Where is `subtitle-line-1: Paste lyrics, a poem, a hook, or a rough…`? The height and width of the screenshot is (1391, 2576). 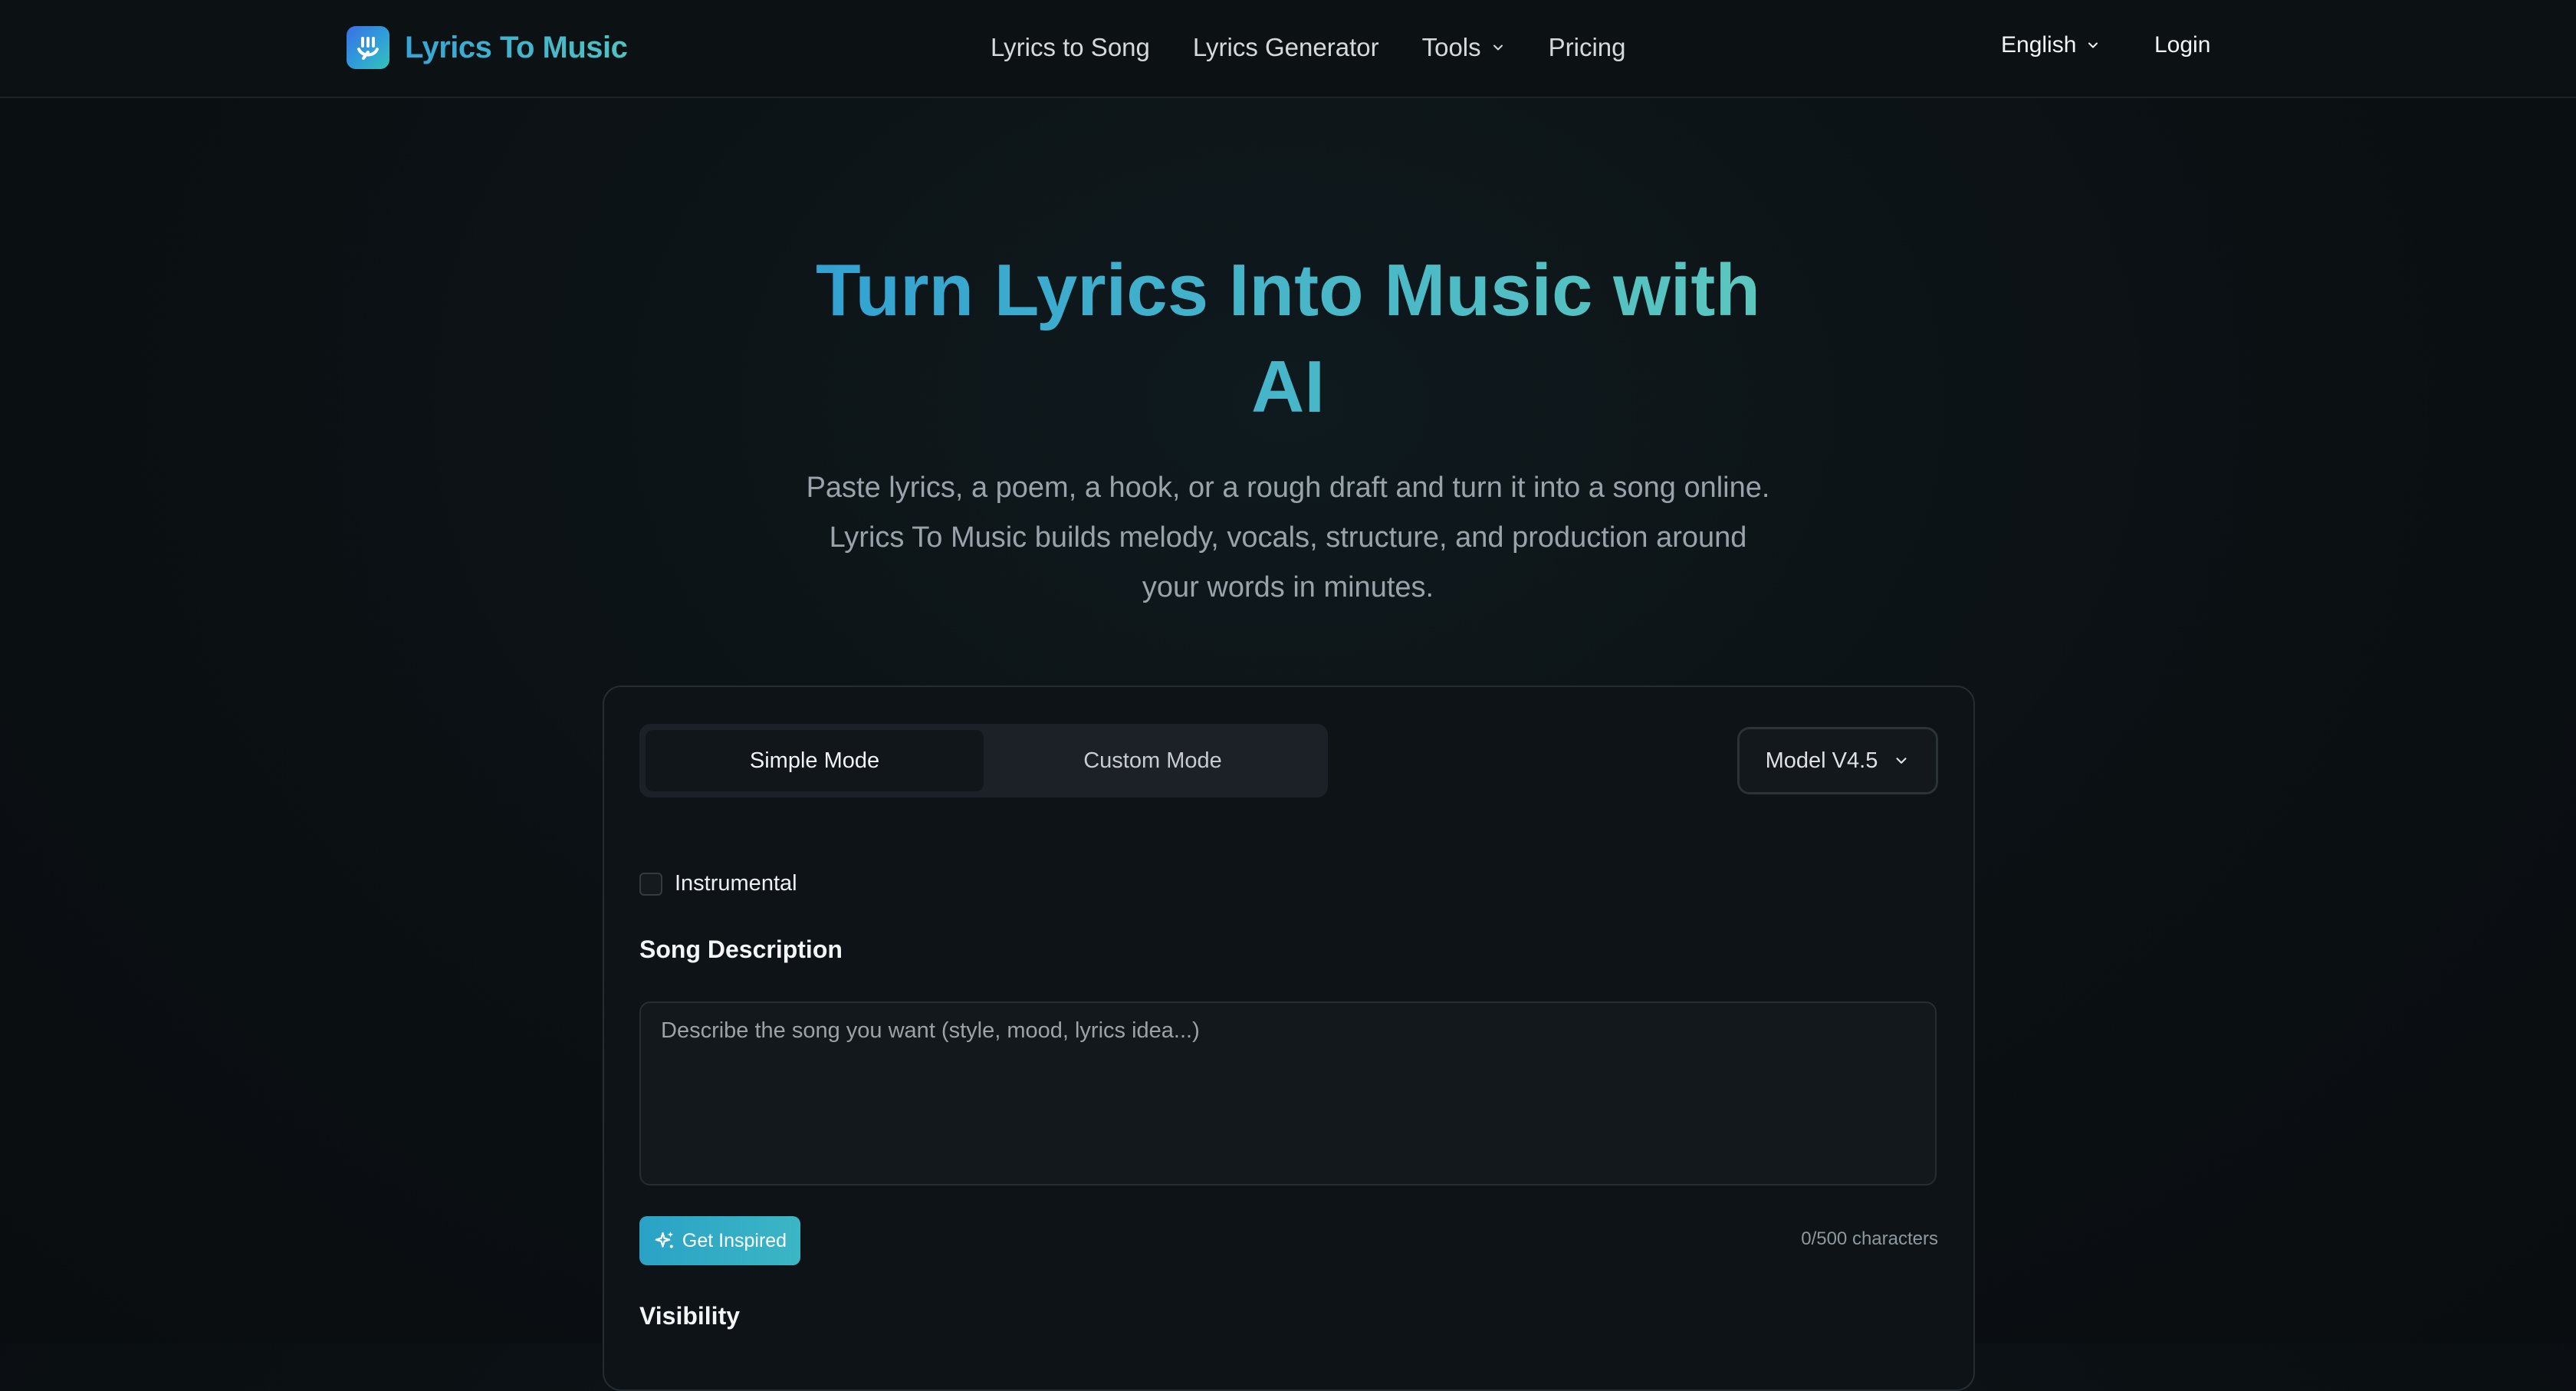 subtitle-line-1: Paste lyrics, a poem, a hook, or a rough… is located at coordinates (1288, 488).